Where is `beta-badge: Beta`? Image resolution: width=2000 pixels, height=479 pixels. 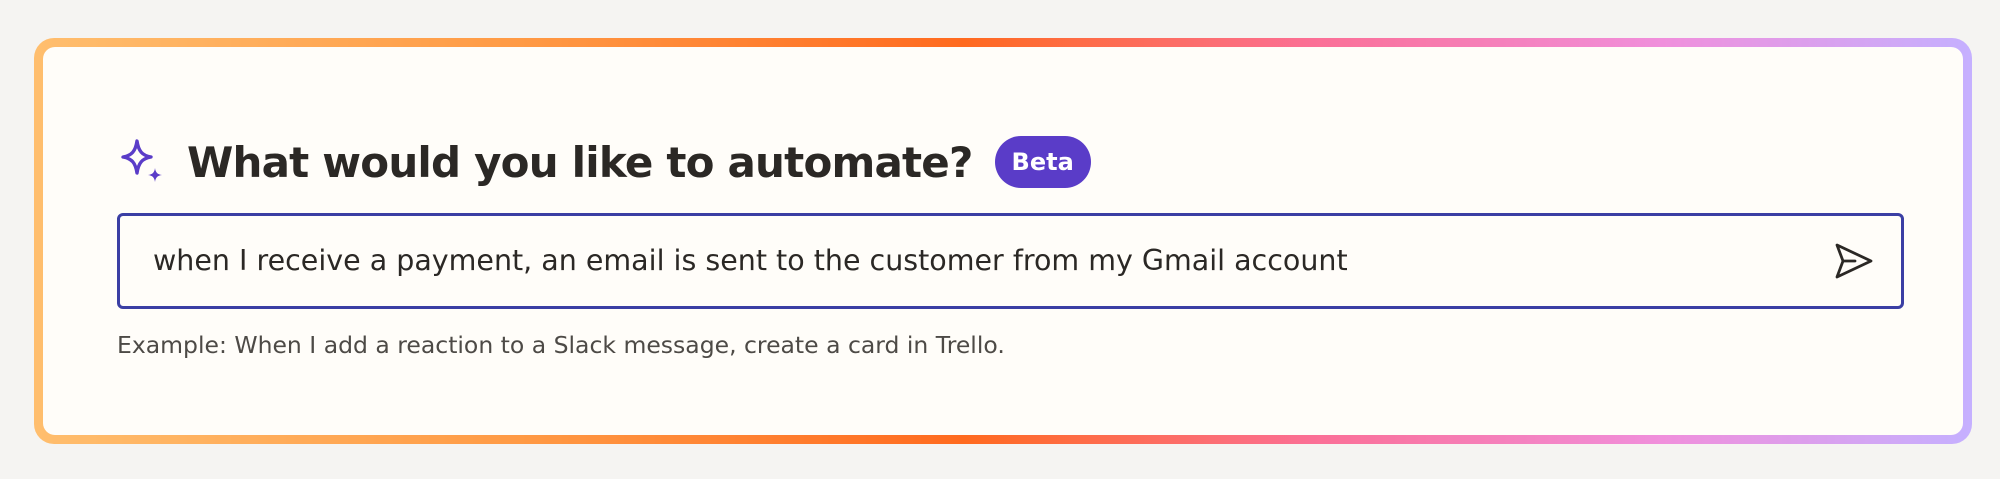
beta-badge: Beta is located at coordinates (1042, 162).